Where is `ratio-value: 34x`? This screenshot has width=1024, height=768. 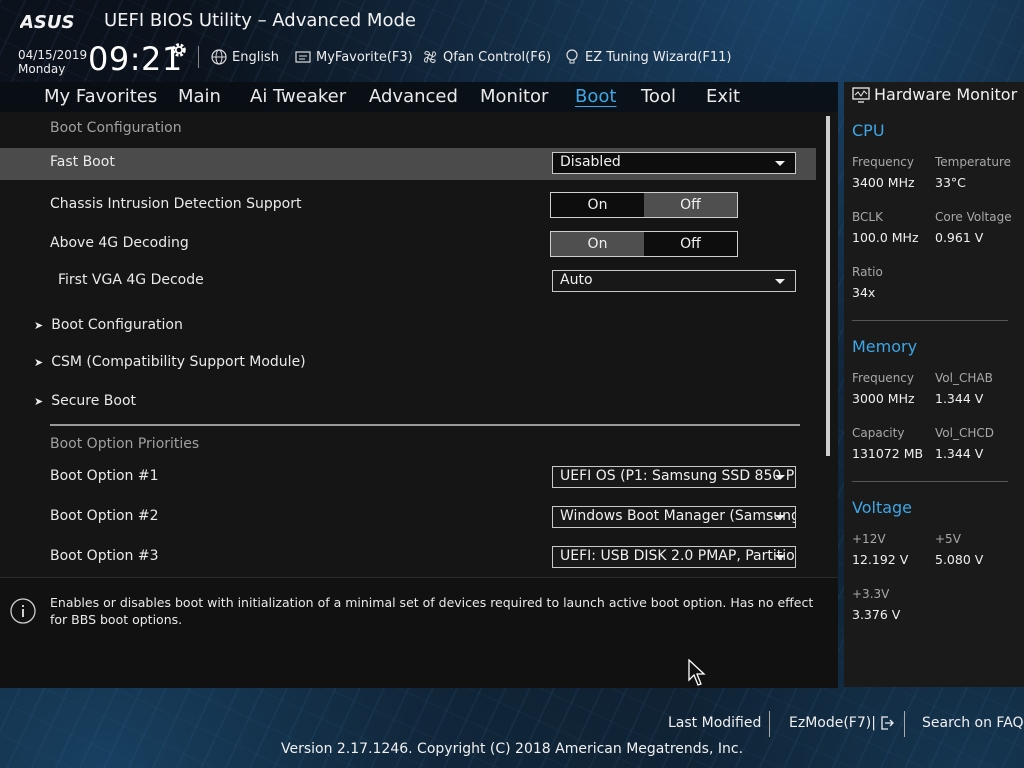
ratio-value: 34x is located at coordinates (864, 292).